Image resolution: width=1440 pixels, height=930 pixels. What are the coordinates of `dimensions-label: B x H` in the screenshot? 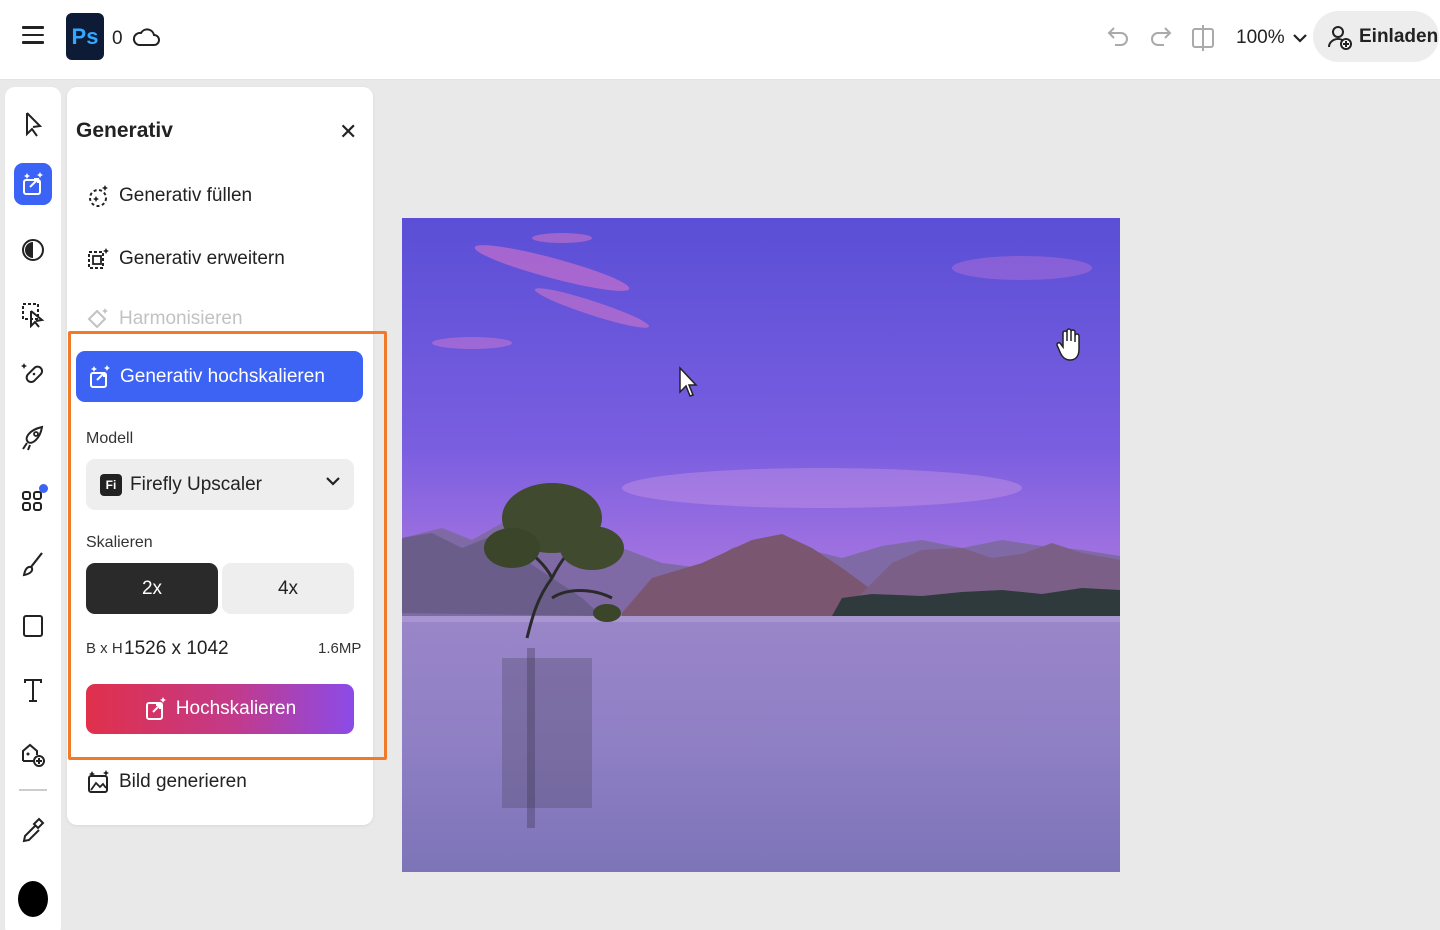 It's located at (104, 648).